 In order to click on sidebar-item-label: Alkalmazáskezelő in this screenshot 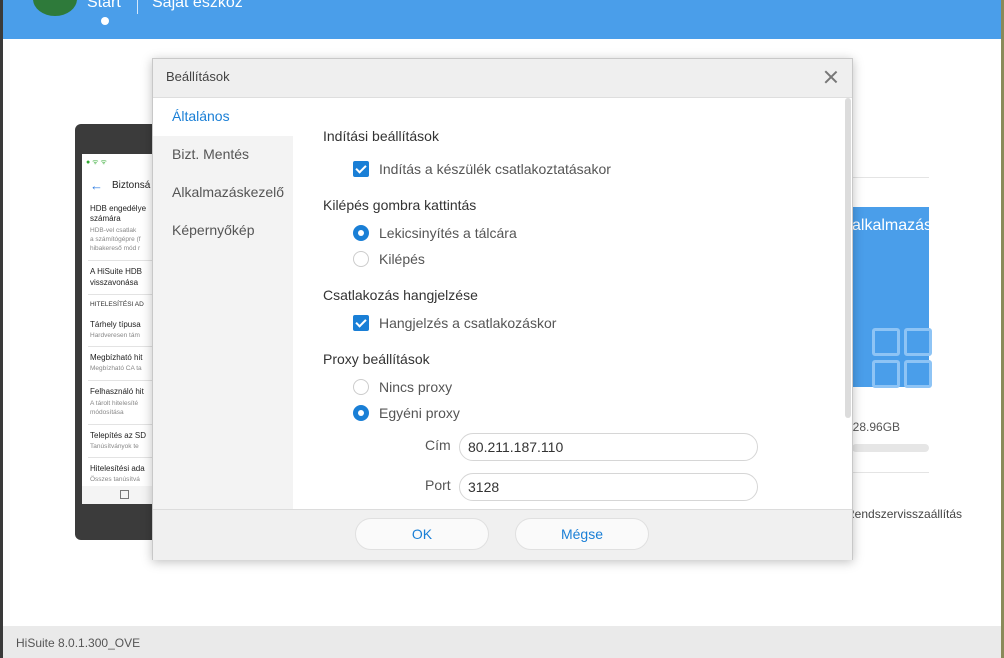, I will do `click(228, 192)`.